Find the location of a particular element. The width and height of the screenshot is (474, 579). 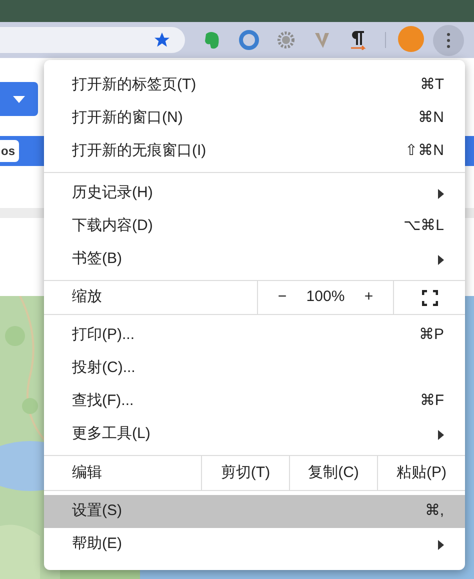

zoom-level: 100% is located at coordinates (325, 297).